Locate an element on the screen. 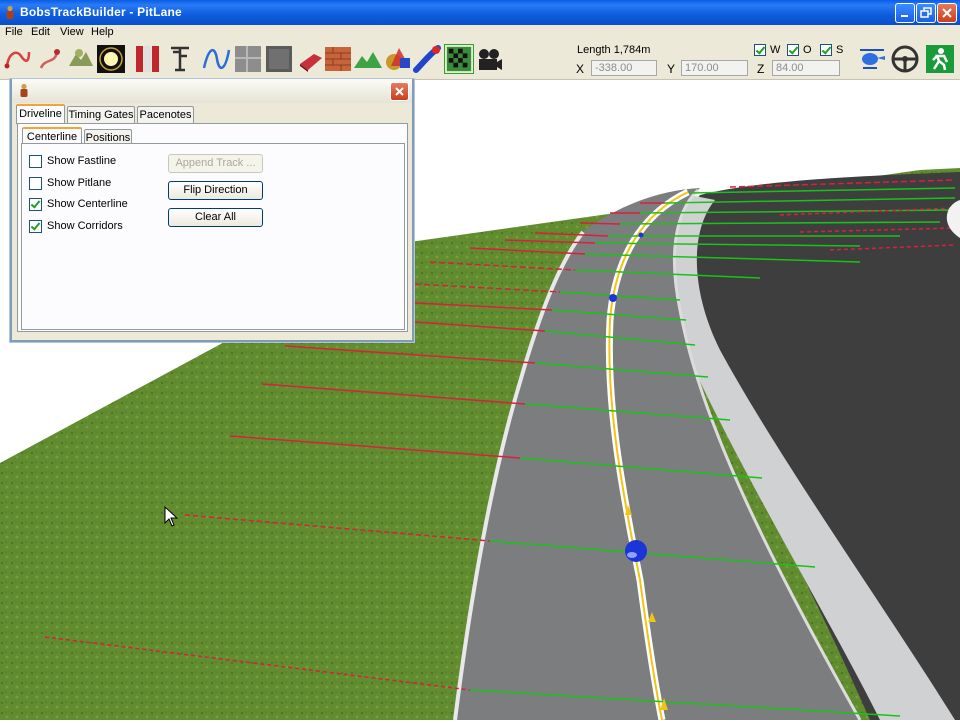 The width and height of the screenshot is (960, 723). tab-timing-gates: Timing Gates is located at coordinates (101, 115).